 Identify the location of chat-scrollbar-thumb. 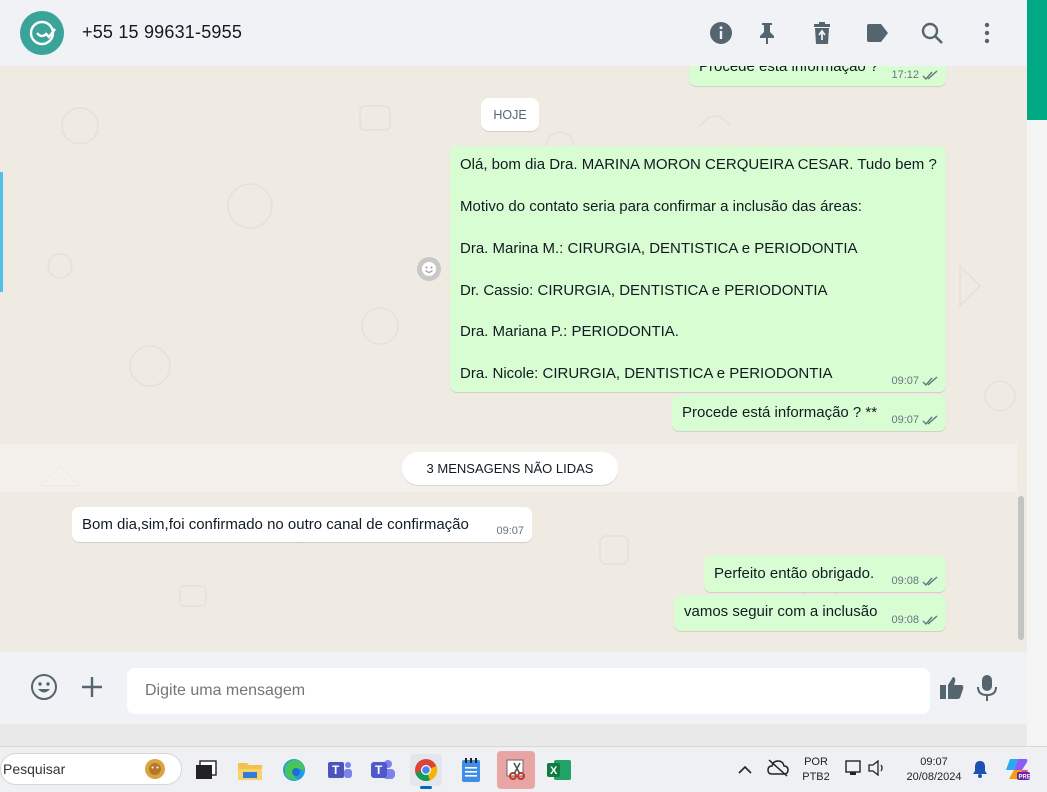
(1021, 568).